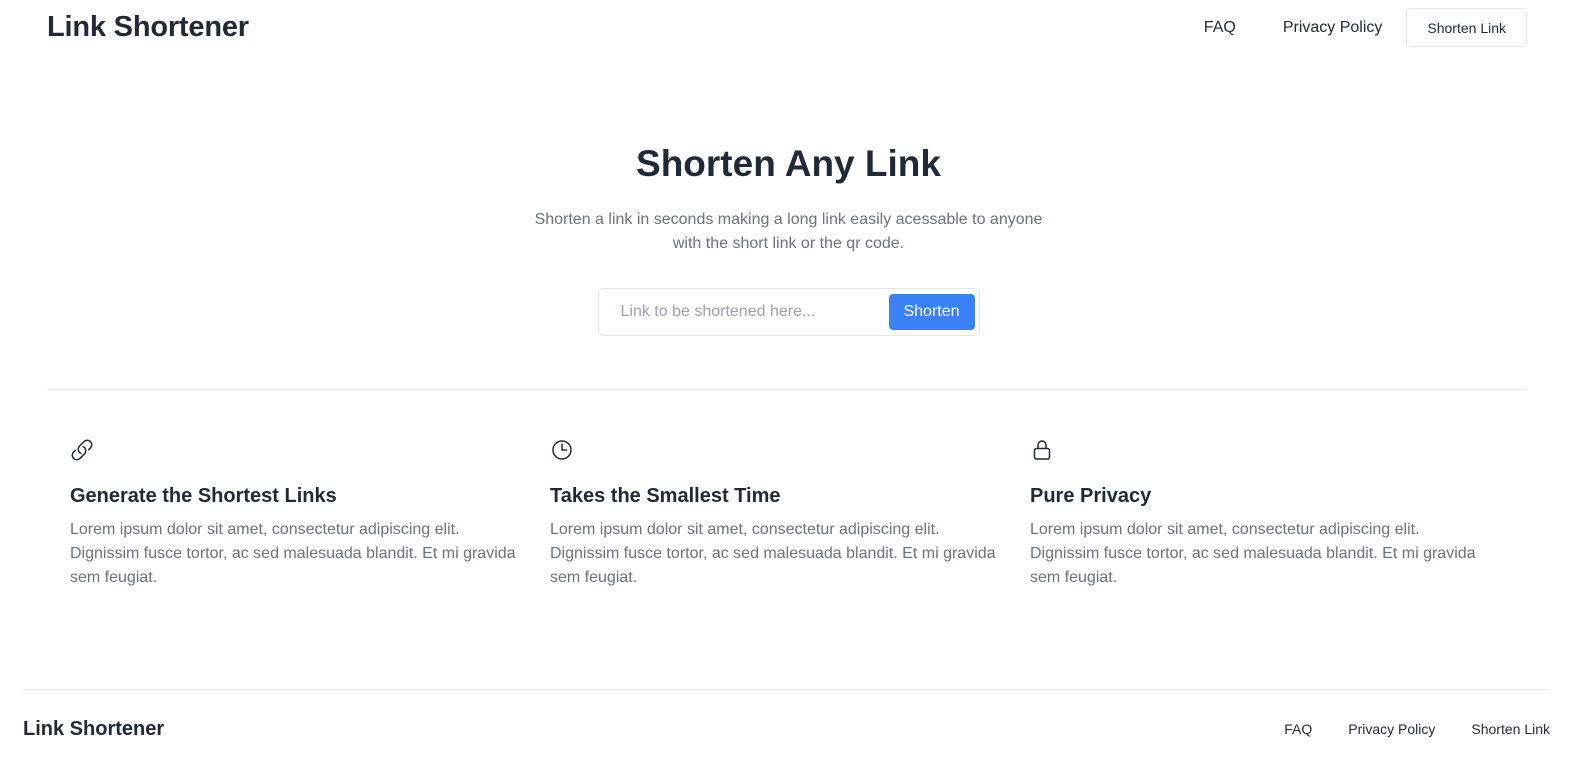 This screenshot has width=1577, height=760. What do you see at coordinates (786, 689) in the screenshot?
I see `footer-divider` at bounding box center [786, 689].